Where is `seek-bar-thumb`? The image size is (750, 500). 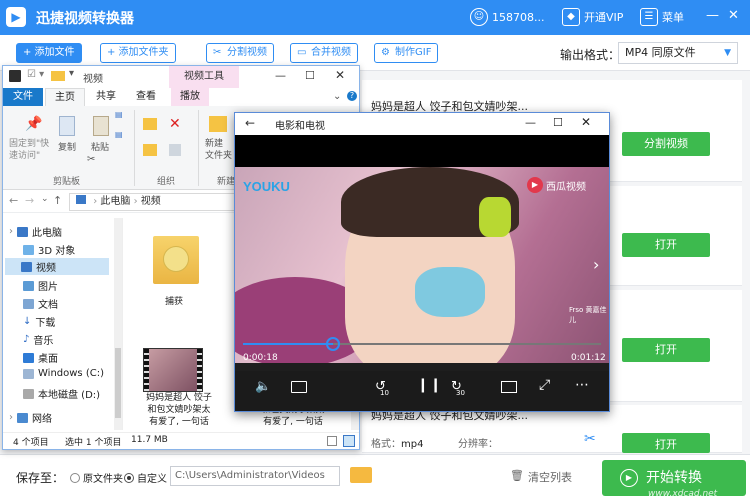
seek-bar-thumb is located at coordinates (332, 344).